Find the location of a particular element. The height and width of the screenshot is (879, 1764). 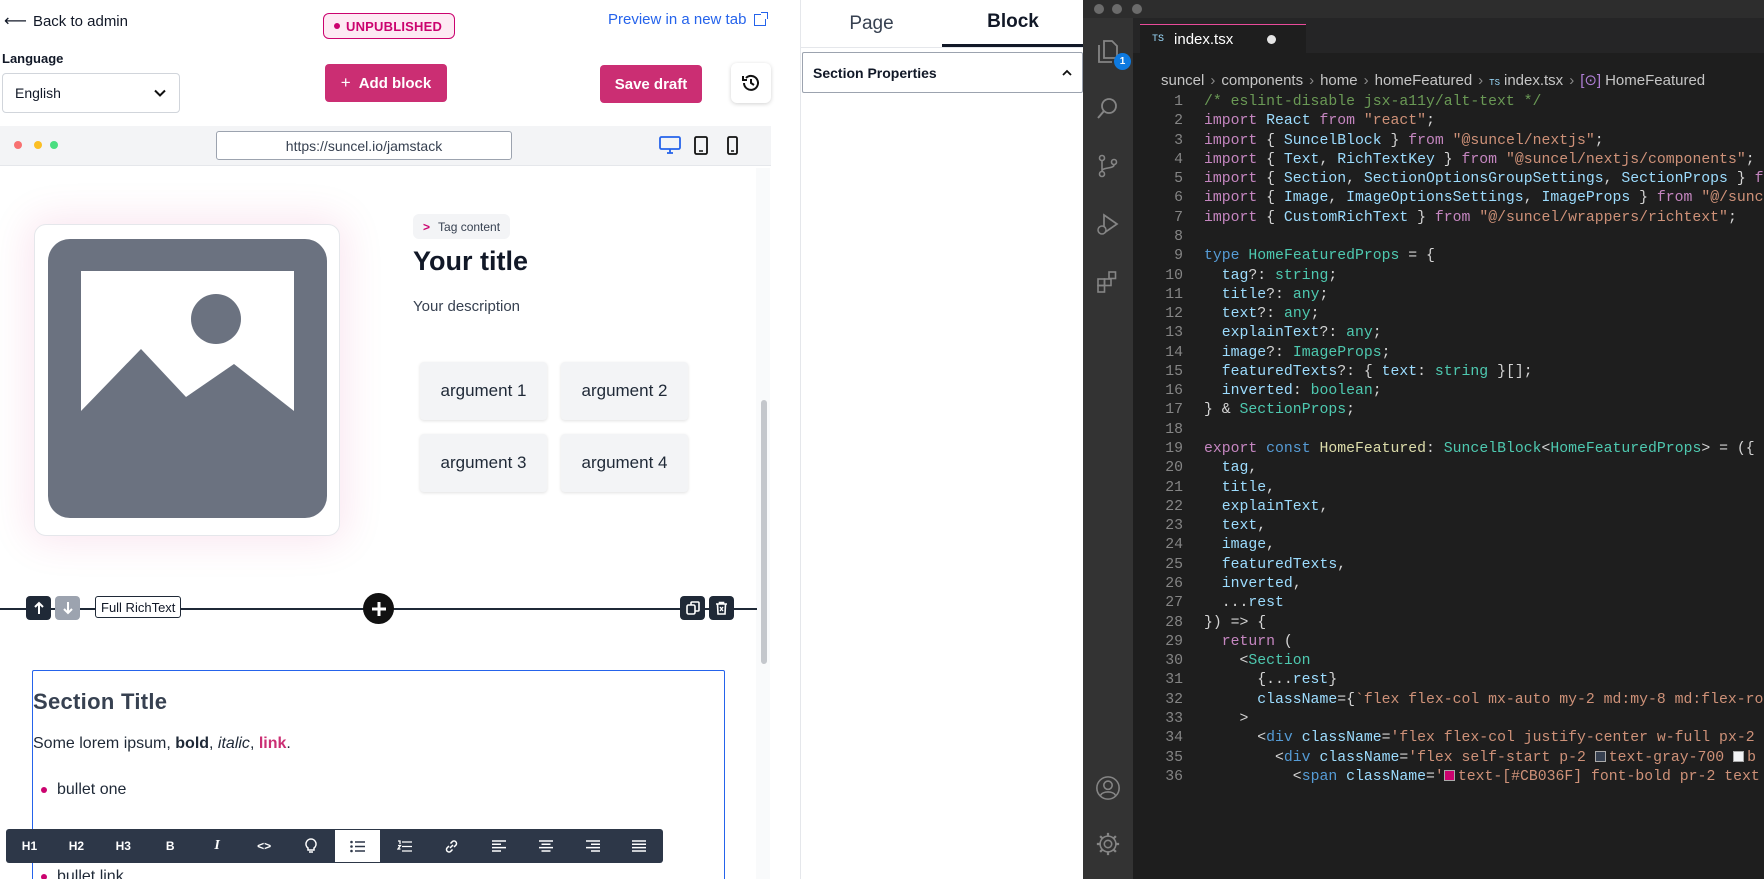

code-line: 20 tag, is located at coordinates (1448, 468).